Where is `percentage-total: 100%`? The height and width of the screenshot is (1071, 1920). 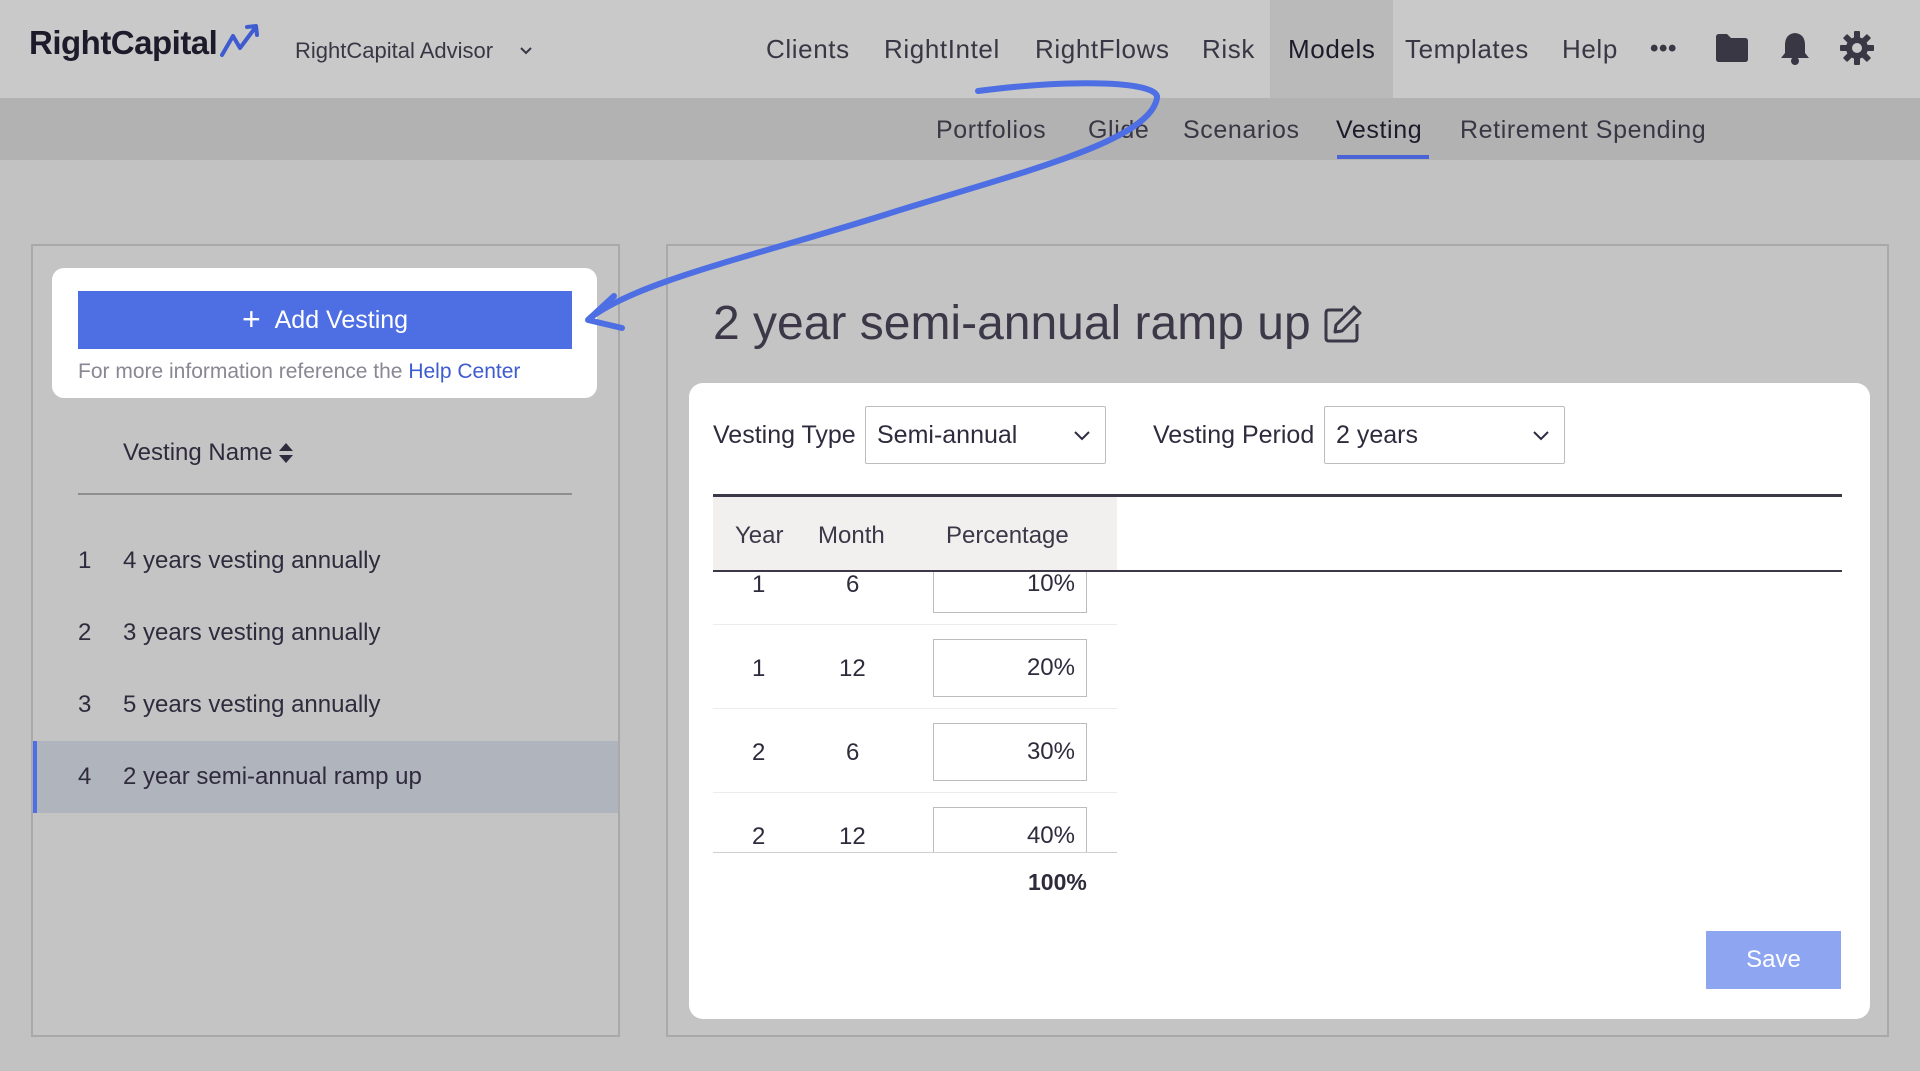
percentage-total: 100% is located at coordinates (1057, 882).